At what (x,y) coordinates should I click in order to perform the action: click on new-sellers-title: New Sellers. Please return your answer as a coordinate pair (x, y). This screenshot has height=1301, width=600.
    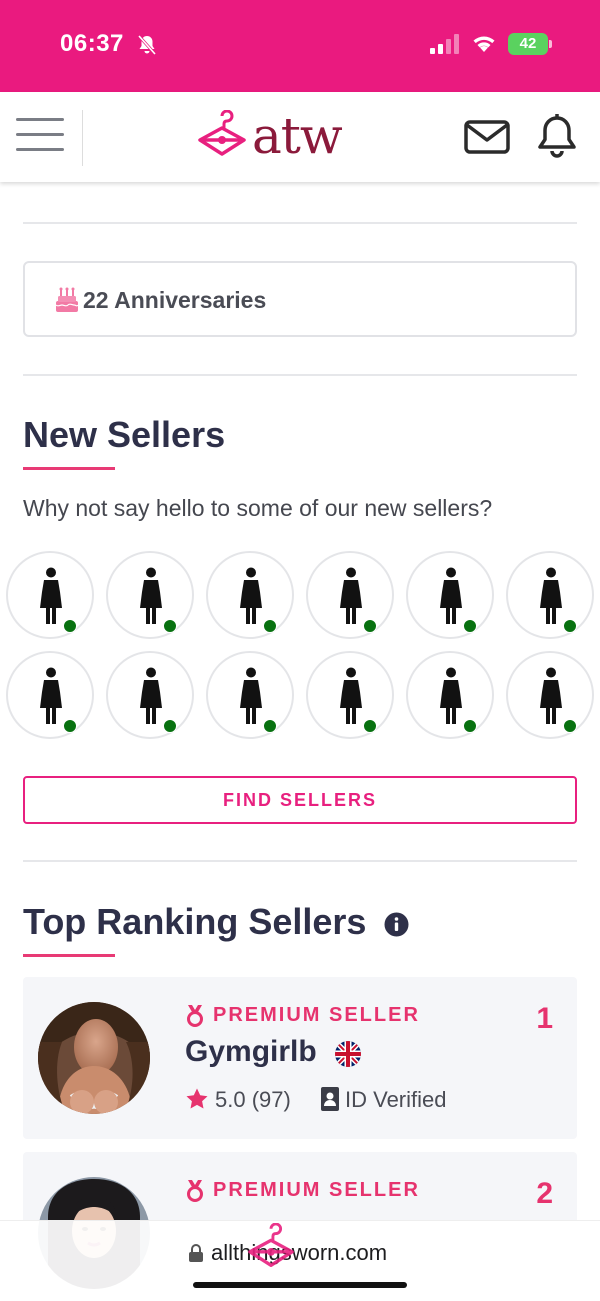
    Looking at the image, I should click on (124, 434).